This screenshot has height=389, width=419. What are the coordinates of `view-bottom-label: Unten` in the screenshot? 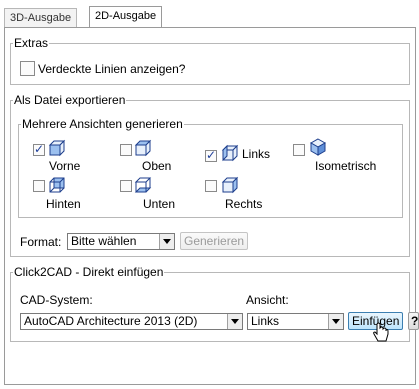 It's located at (159, 204).